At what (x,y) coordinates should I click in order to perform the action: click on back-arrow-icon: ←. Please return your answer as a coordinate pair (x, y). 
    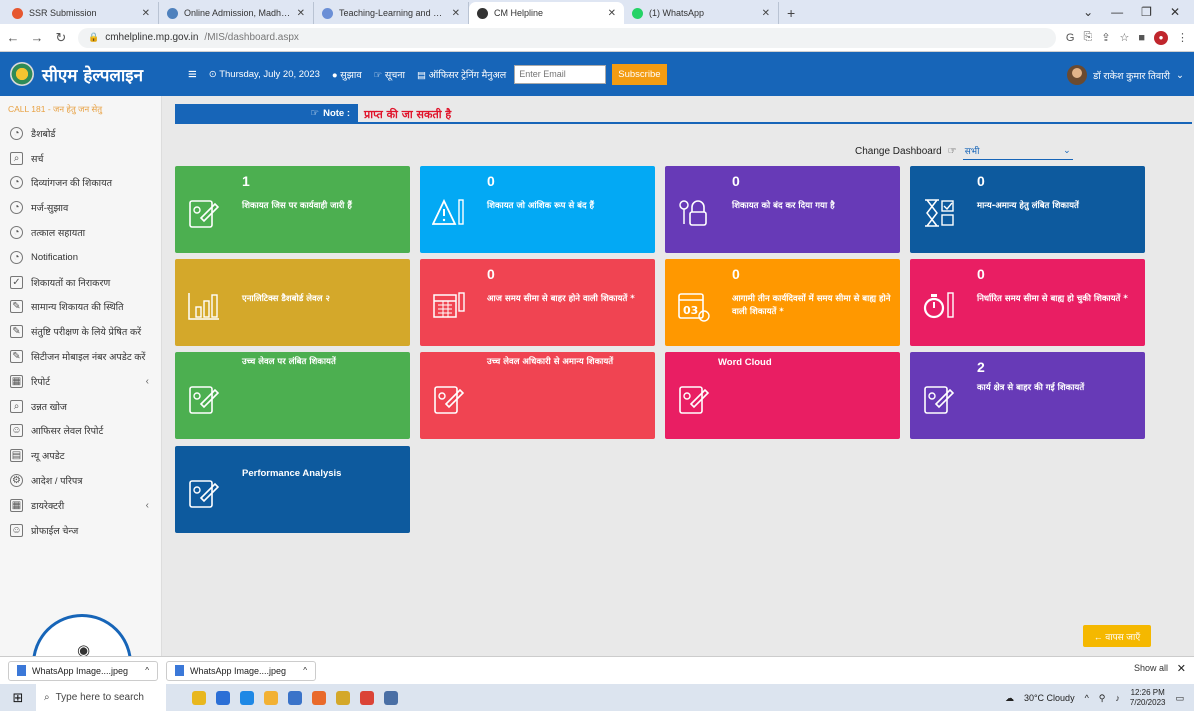
    Looking at the image, I should click on (13, 37).